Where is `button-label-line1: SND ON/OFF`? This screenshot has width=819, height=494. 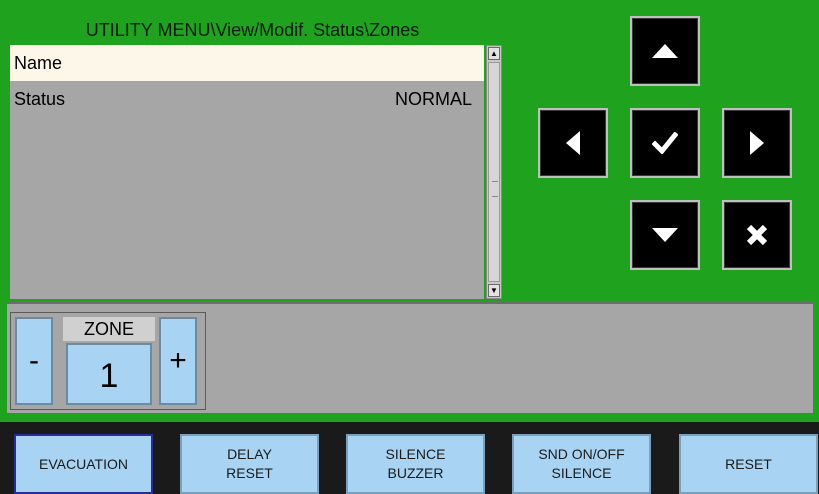
button-label-line1: SND ON/OFF is located at coordinates (581, 454).